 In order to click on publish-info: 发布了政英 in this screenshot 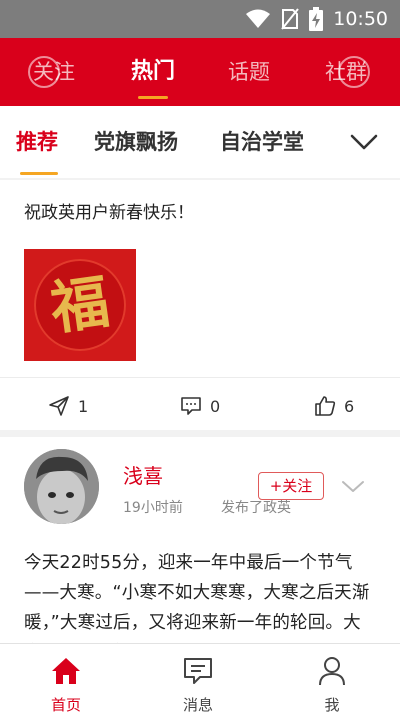, I will do `click(256, 508)`.